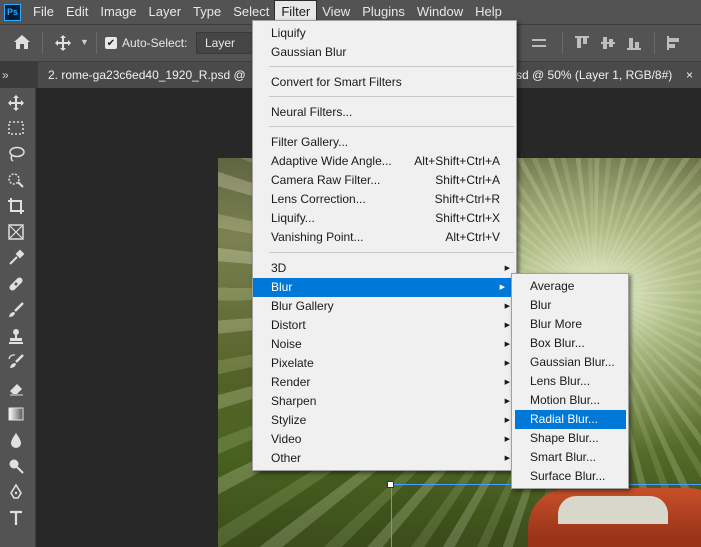 This screenshot has height=547, width=701. What do you see at coordinates (594, 75) in the screenshot?
I see `tab-label: sd @ 50% (Layer 1, RGB/8#)` at bounding box center [594, 75].